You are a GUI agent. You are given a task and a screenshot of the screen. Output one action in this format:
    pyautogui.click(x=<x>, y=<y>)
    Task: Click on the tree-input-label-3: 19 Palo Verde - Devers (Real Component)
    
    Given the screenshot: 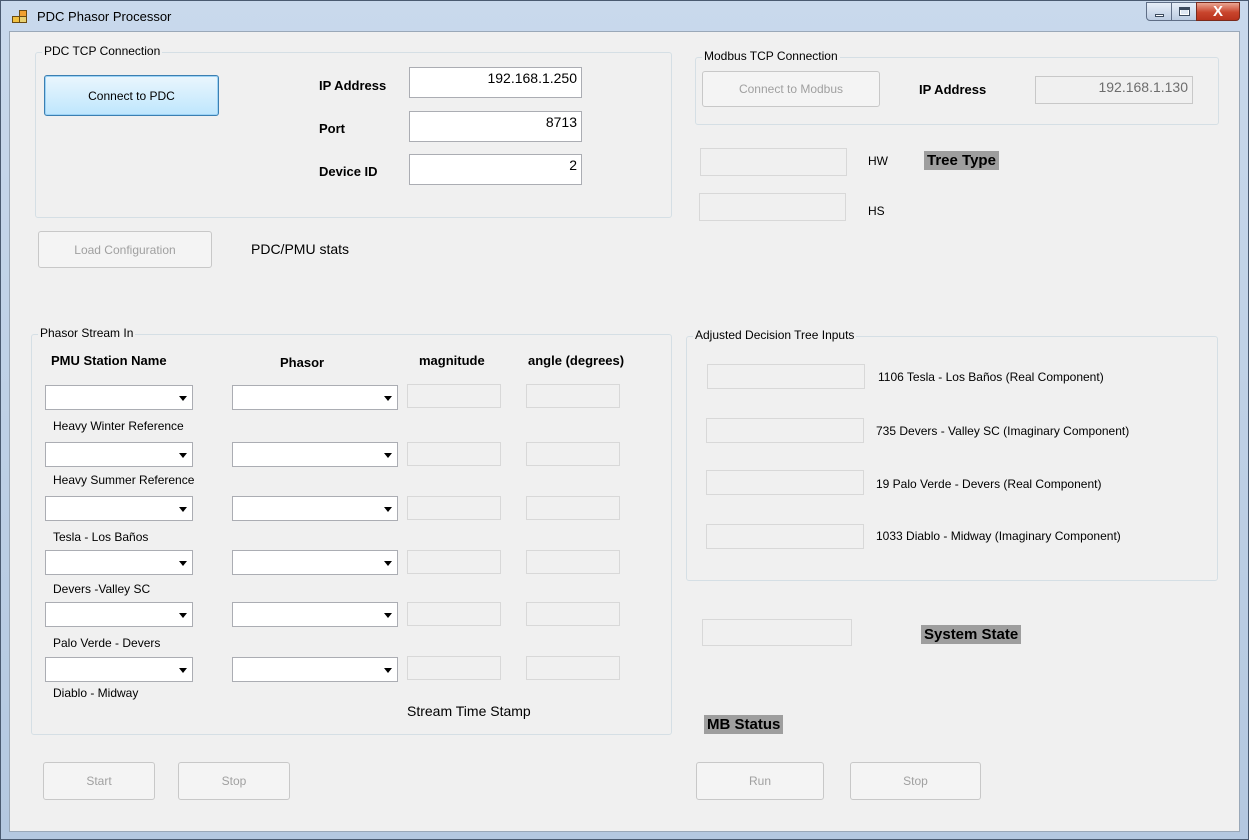 What is the action you would take?
    pyautogui.click(x=989, y=484)
    